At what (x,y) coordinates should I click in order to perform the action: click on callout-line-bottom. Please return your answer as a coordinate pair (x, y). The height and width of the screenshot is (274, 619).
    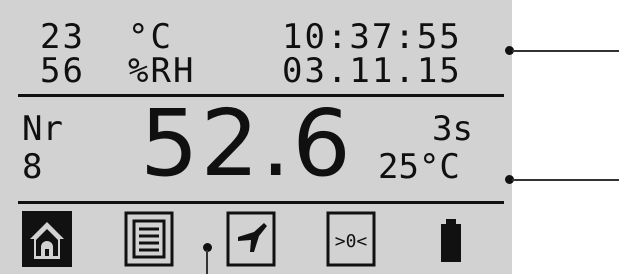
    Looking at the image, I should click on (207, 262).